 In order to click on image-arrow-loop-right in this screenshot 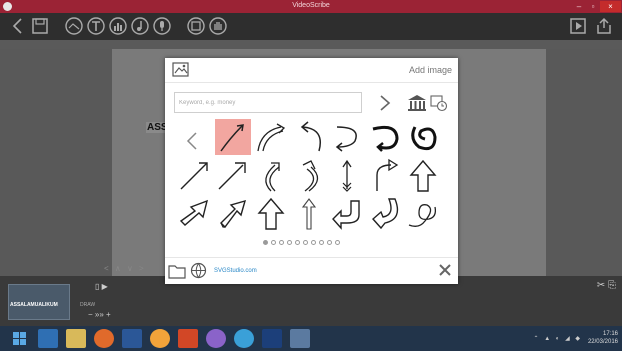, I will do `click(423, 137)`.